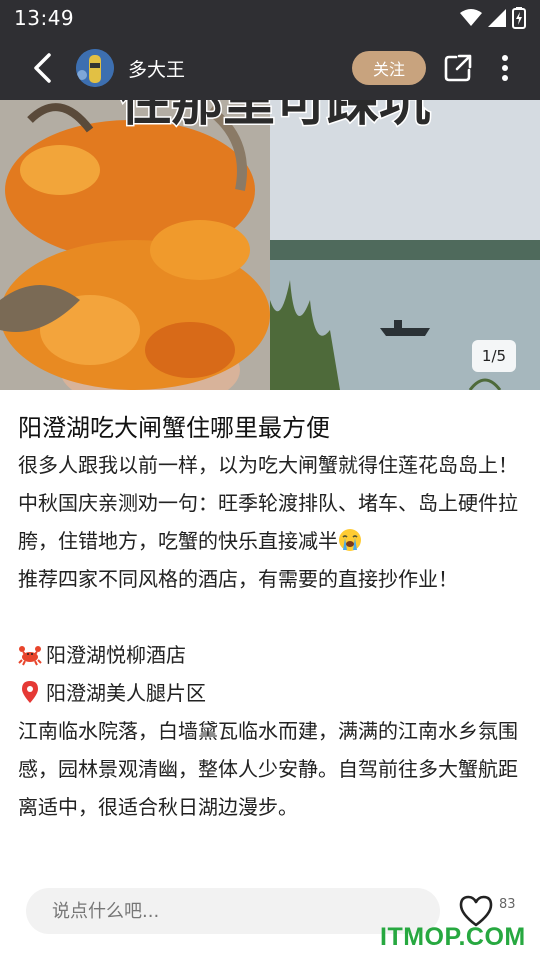 The image size is (540, 960). I want to click on back-arrow-icon, so click(42, 68).